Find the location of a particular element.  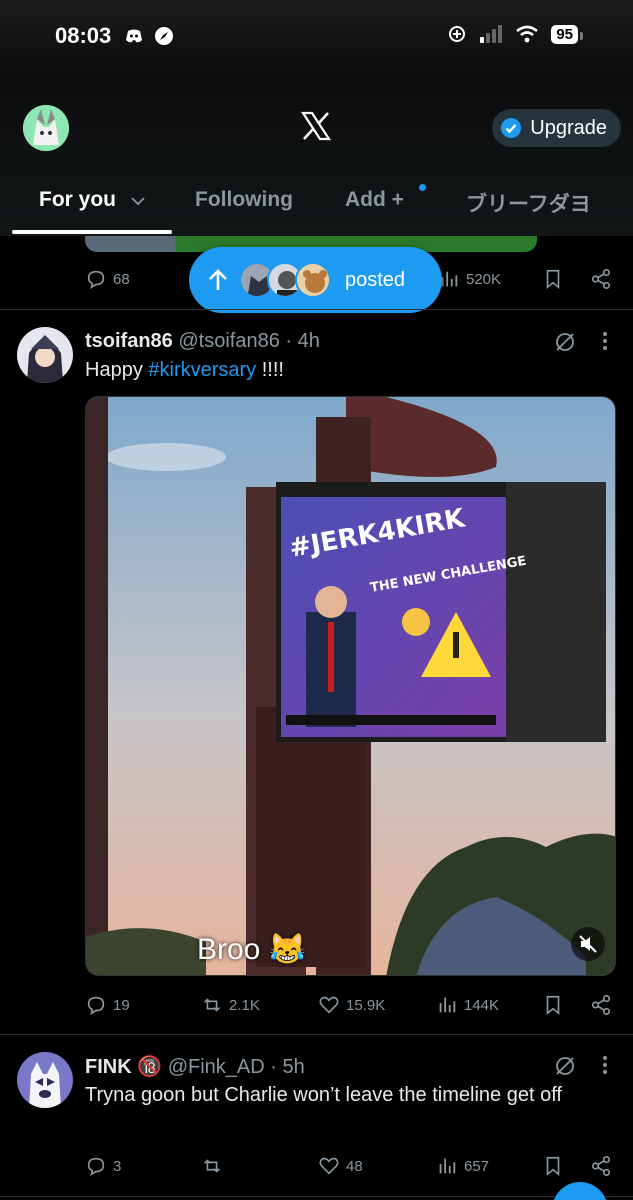

reply-button: 68 is located at coordinates (107, 279).